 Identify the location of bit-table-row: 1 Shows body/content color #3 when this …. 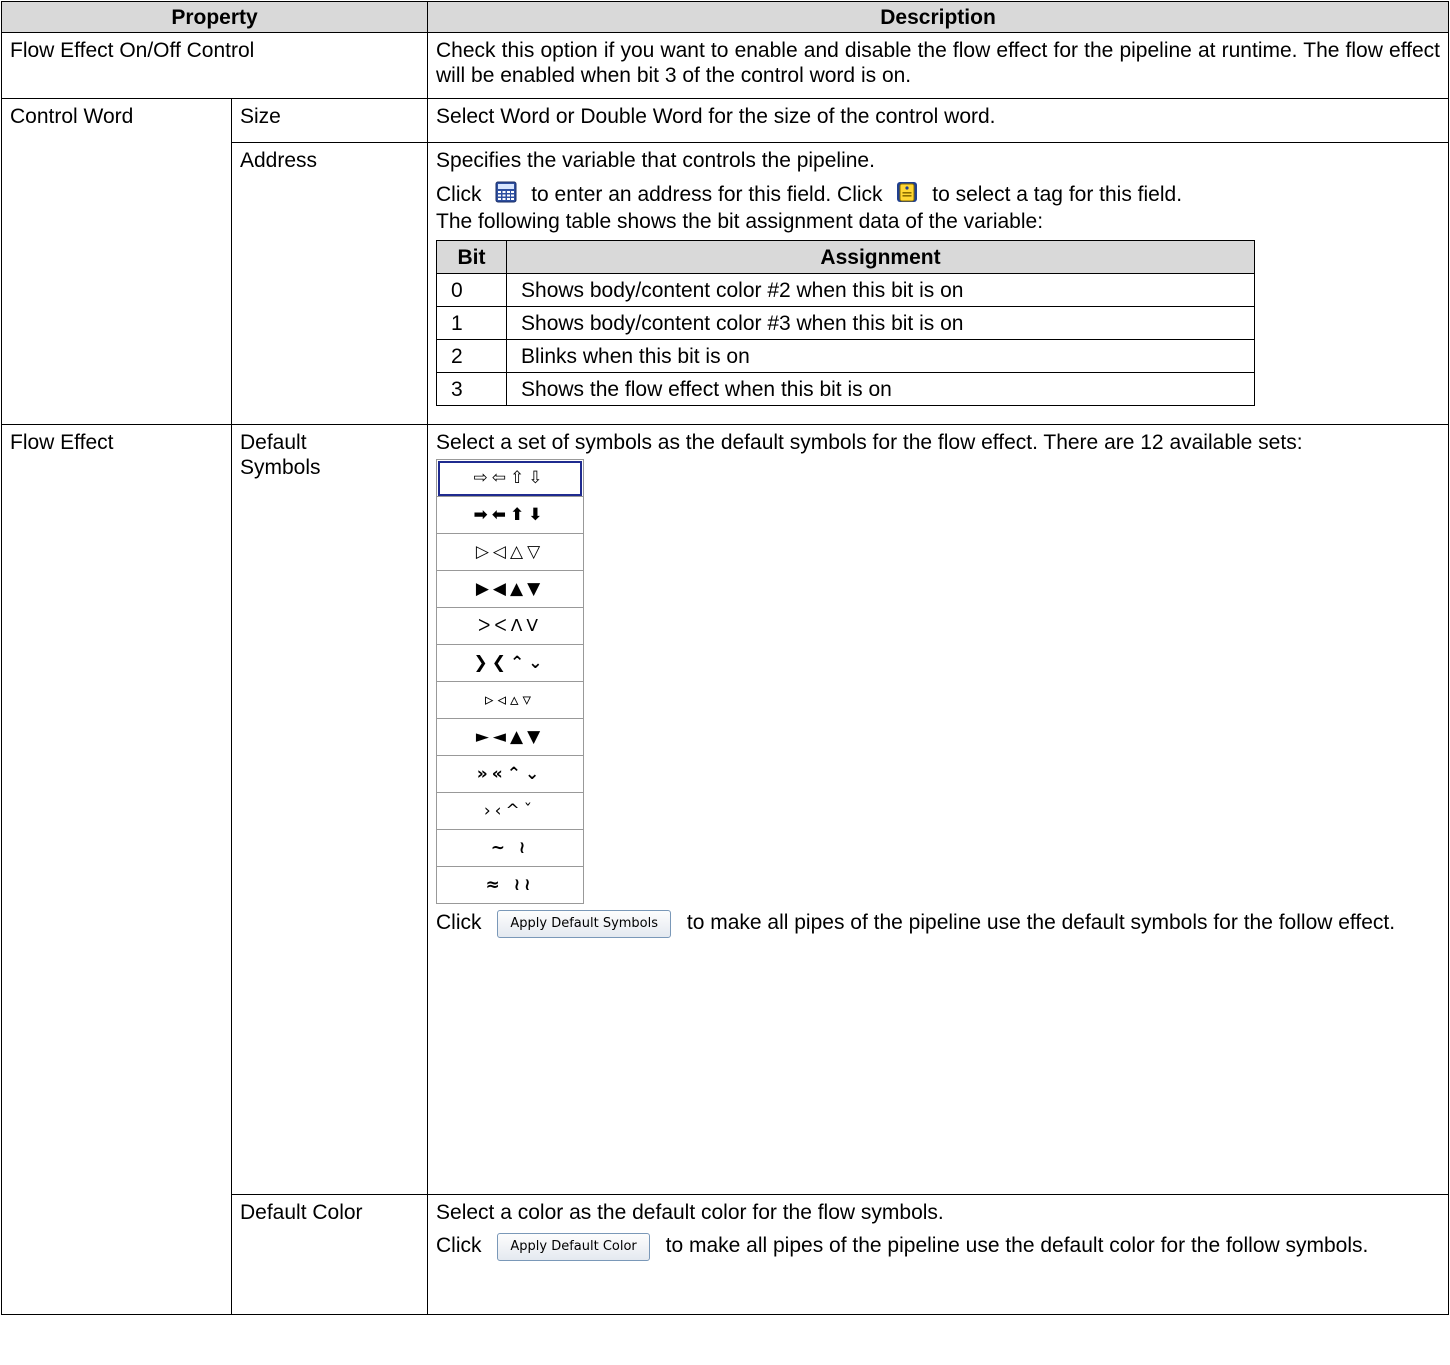
(846, 323).